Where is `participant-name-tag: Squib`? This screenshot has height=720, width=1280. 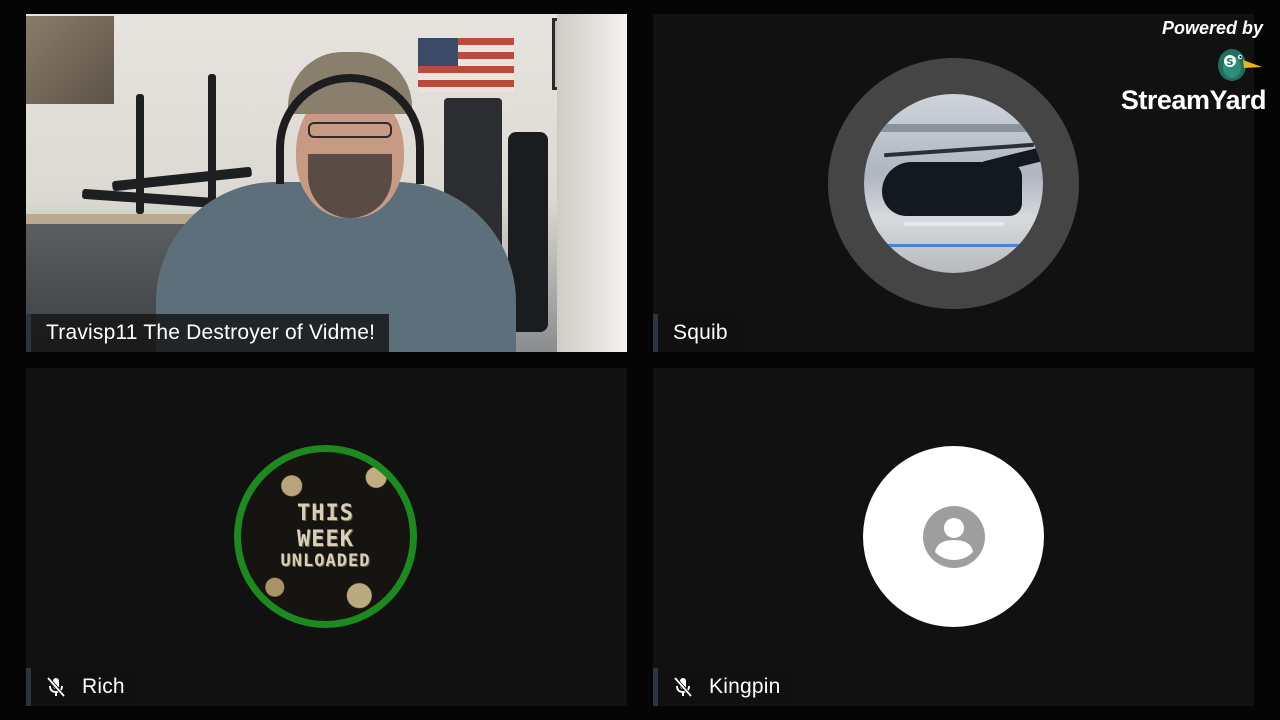 participant-name-tag: Squib is located at coordinates (697, 333).